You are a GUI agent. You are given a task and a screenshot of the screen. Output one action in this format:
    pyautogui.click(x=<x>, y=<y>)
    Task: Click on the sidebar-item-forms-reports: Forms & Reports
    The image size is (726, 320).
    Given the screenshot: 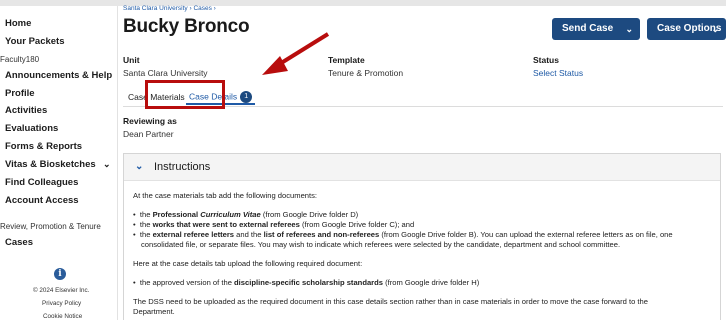 What is the action you would take?
    pyautogui.click(x=43, y=146)
    